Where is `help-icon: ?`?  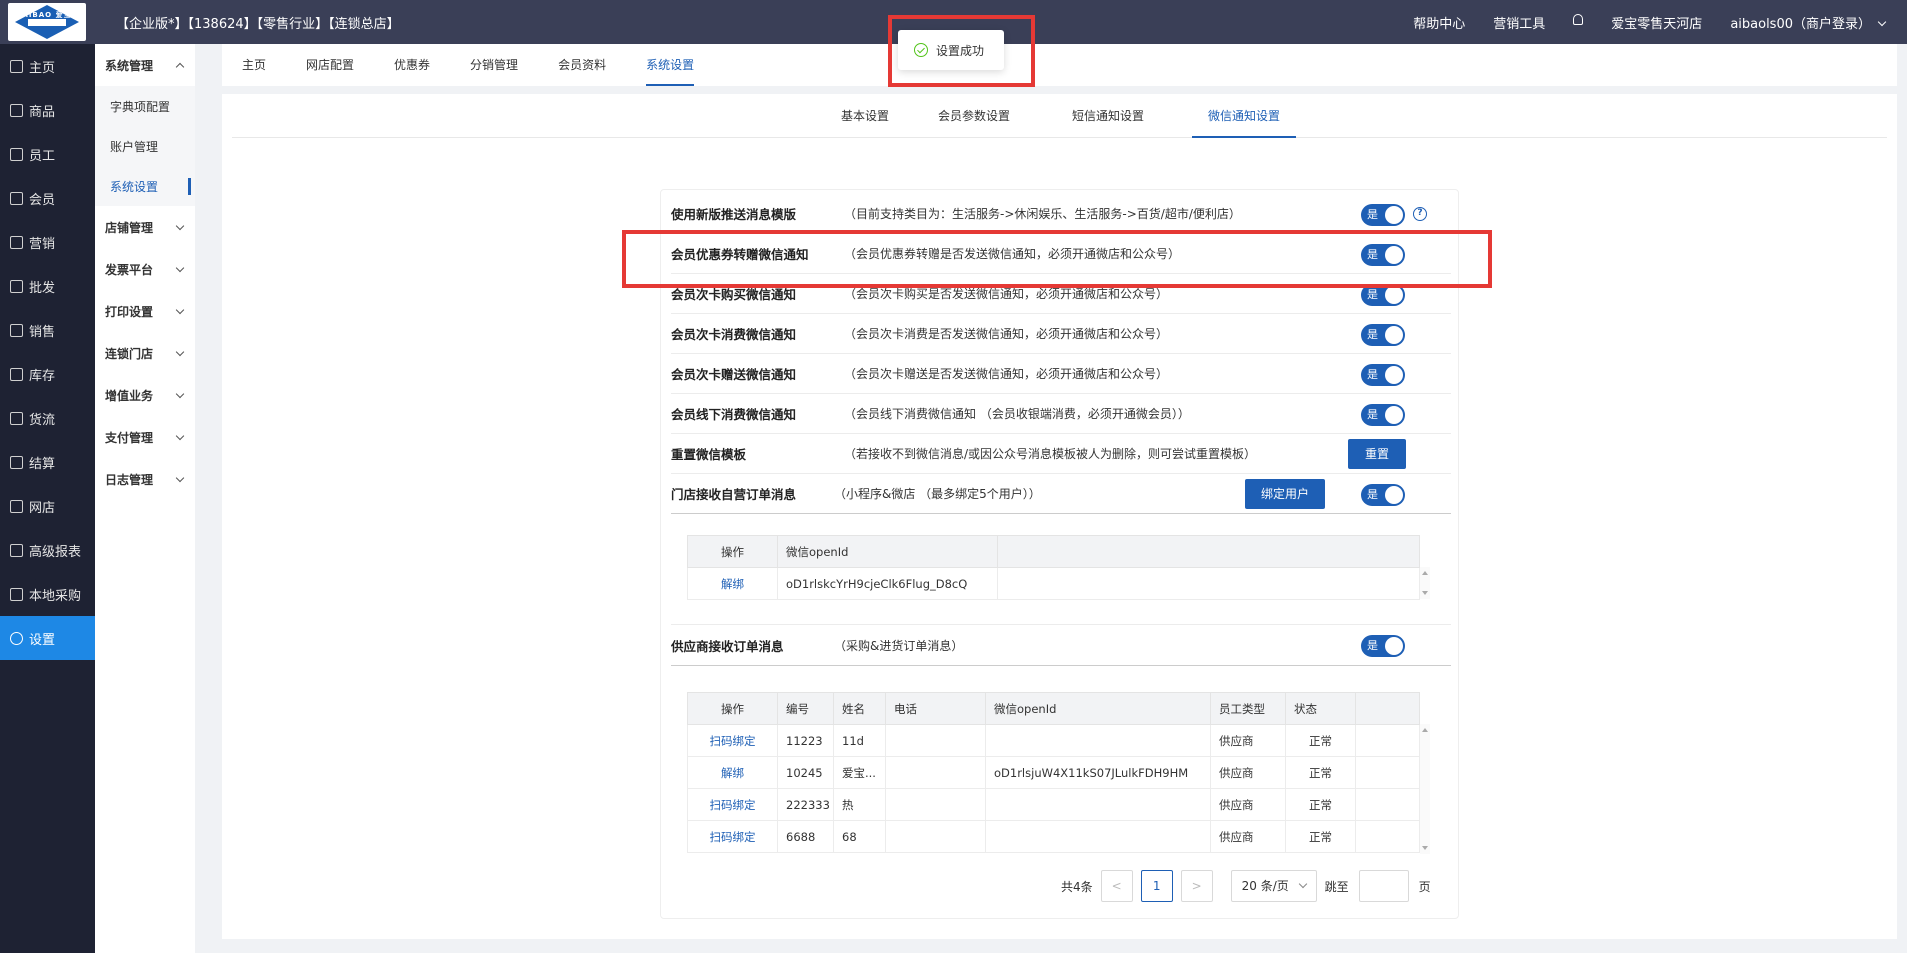 help-icon: ? is located at coordinates (1420, 214).